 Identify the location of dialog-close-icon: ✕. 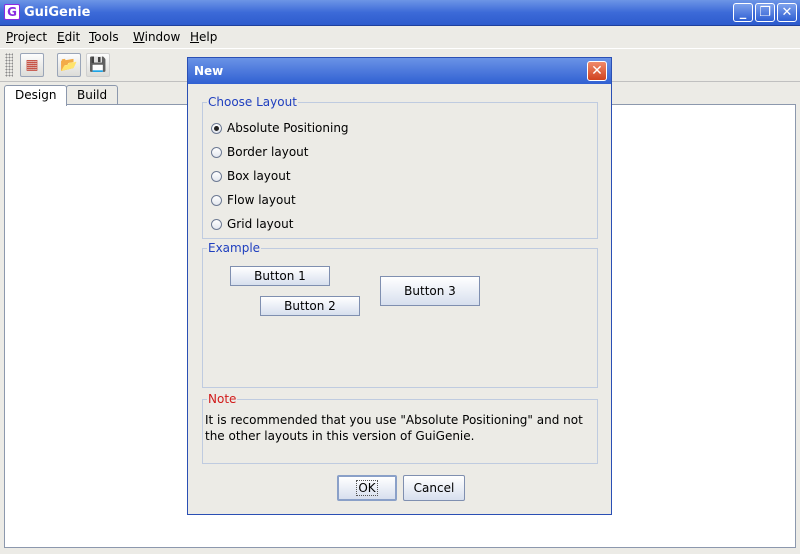
(597, 71).